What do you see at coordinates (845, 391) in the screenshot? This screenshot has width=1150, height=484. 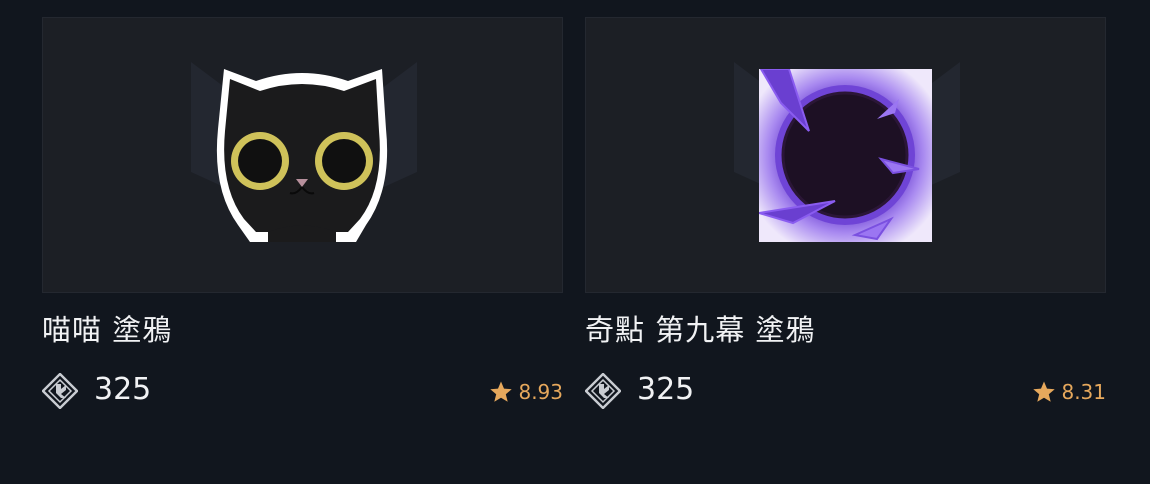 I see `item-meta: 325 8.31` at bounding box center [845, 391].